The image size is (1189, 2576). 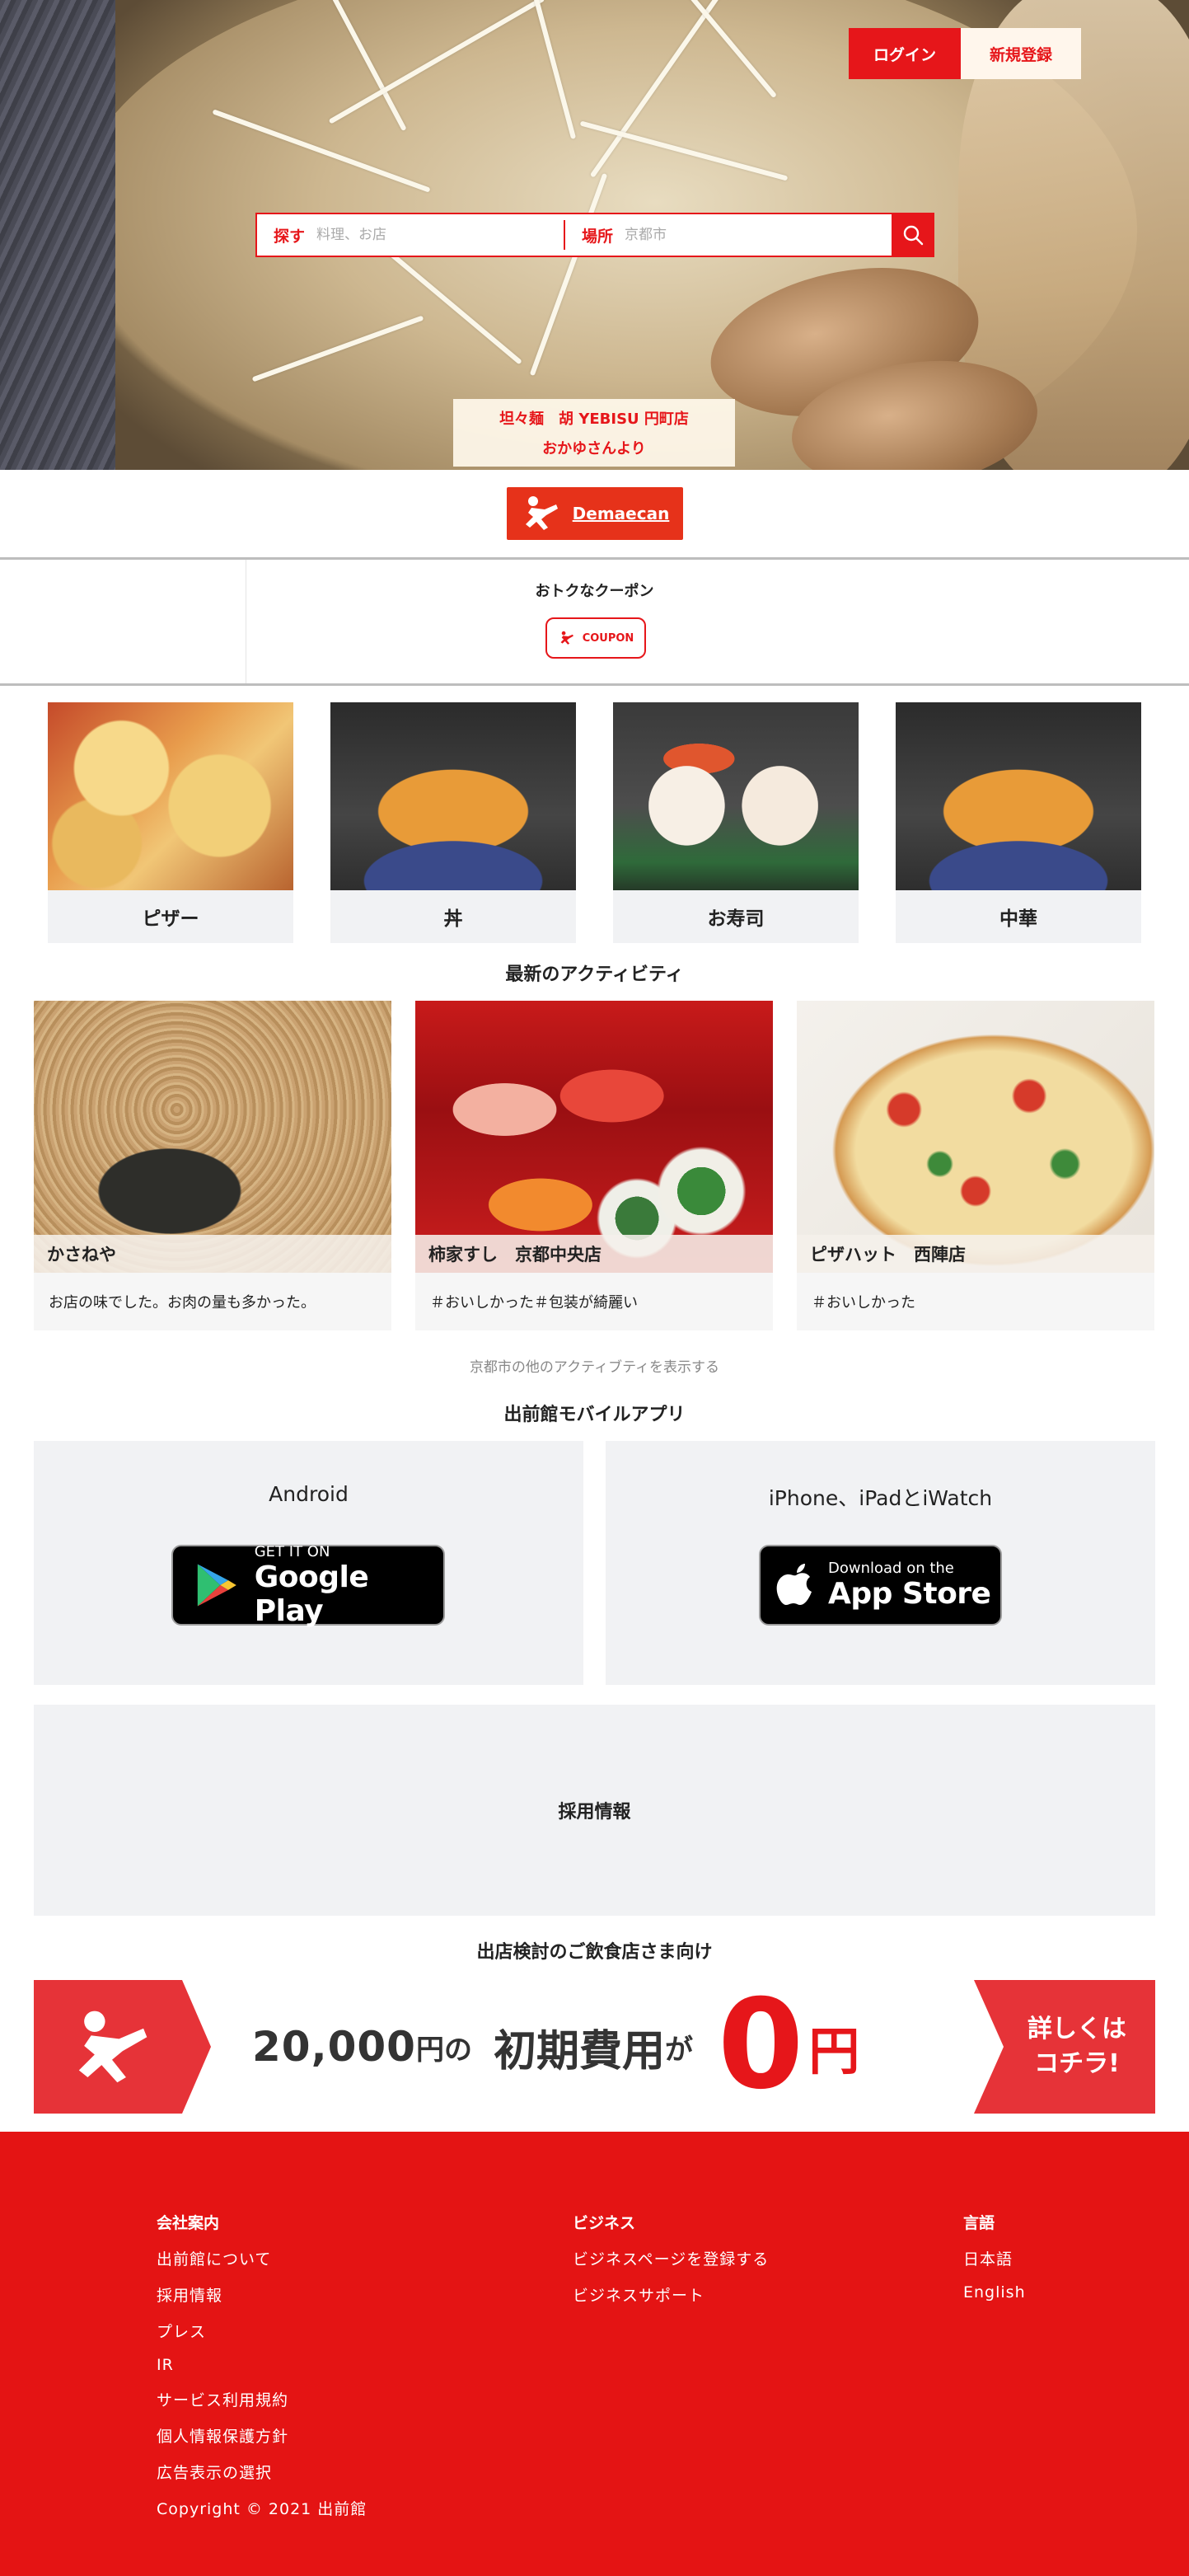 I want to click on apps-title: 出前館モバイルアプリ, so click(x=594, y=1415).